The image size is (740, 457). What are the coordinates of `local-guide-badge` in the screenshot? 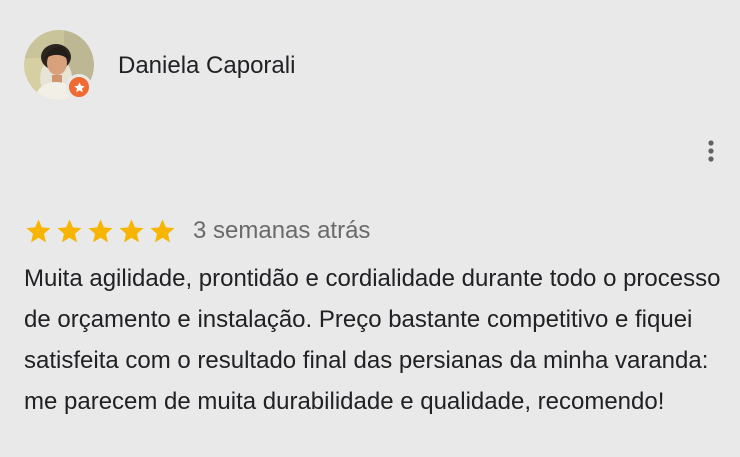 It's located at (79, 87).